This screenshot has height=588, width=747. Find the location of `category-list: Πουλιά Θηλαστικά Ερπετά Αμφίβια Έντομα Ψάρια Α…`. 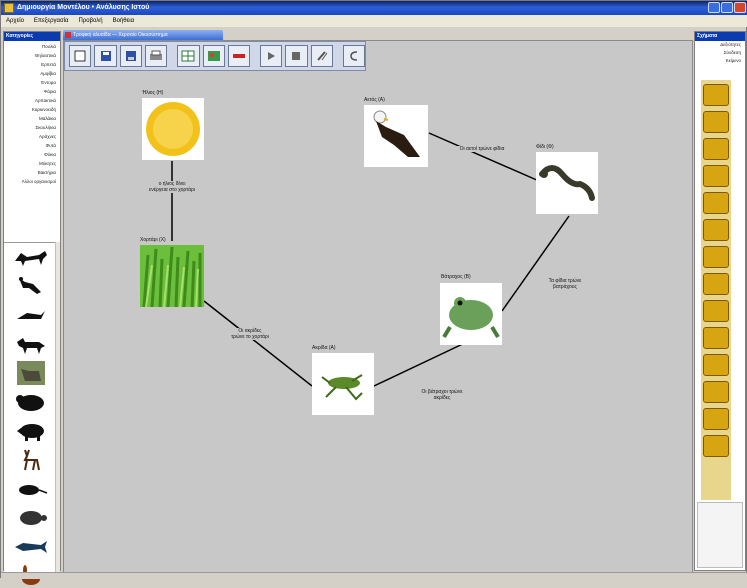

category-list: Πουλιά Θηλαστικά Ερπετά Αμφίβια Έντομα Ψάρια Α… is located at coordinates (32, 141).